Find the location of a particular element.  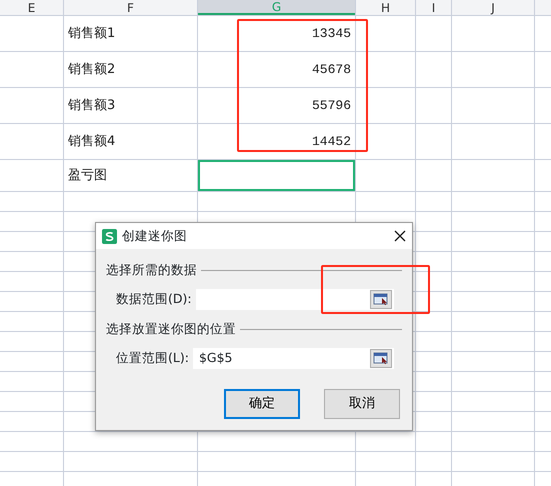

field-label: 位置范围(L): is located at coordinates (152, 357).